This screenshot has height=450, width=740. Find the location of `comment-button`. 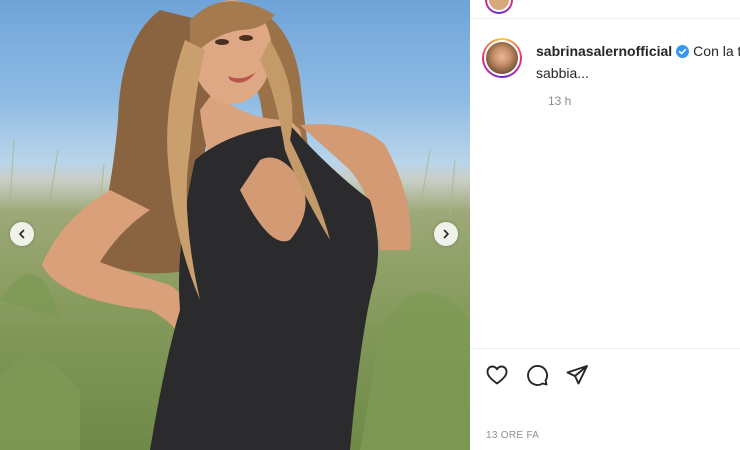

comment-button is located at coordinates (537, 375).